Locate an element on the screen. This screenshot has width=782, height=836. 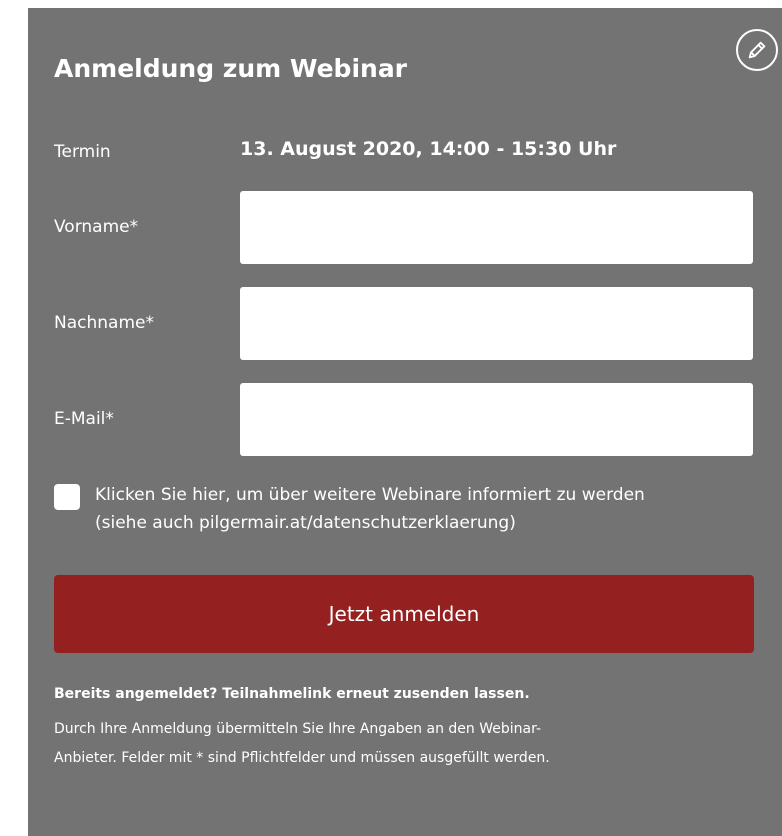
termin-label: Termin is located at coordinates (82, 152).